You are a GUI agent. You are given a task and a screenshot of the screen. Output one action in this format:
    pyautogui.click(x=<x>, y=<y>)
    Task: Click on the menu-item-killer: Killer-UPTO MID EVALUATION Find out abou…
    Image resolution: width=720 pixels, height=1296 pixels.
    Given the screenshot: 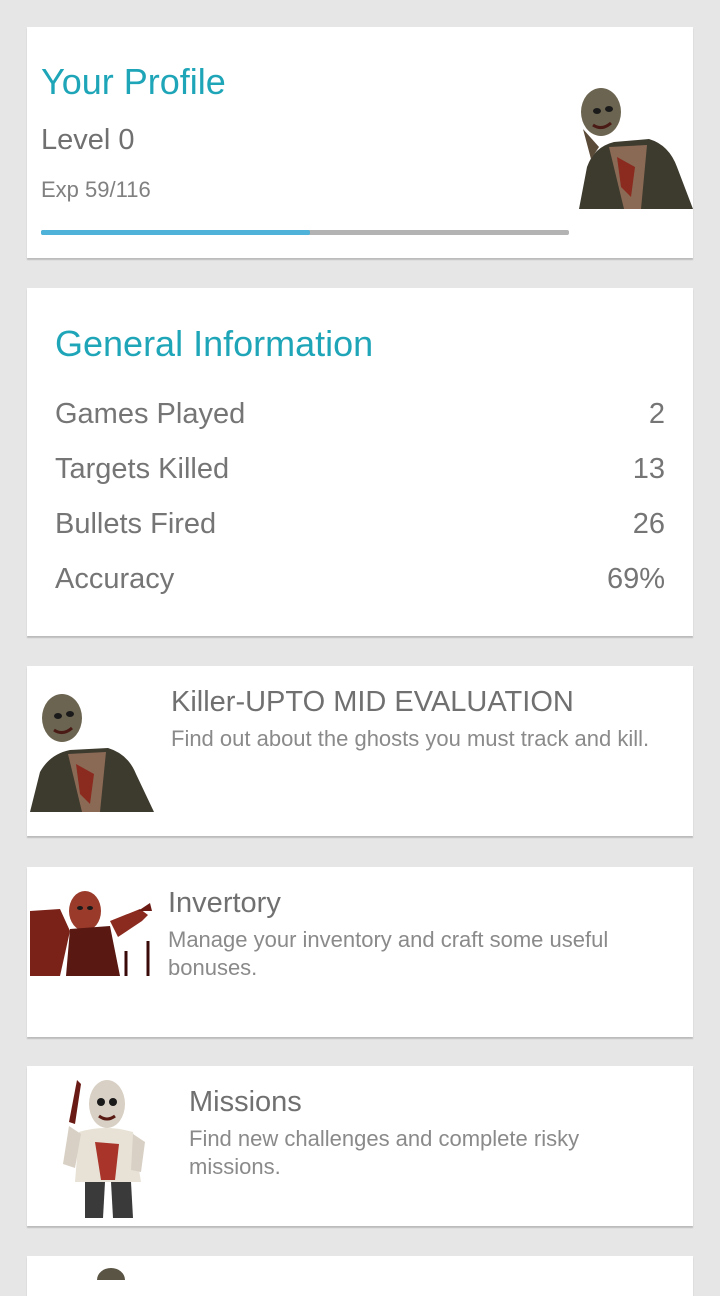 What is the action you would take?
    pyautogui.click(x=360, y=751)
    